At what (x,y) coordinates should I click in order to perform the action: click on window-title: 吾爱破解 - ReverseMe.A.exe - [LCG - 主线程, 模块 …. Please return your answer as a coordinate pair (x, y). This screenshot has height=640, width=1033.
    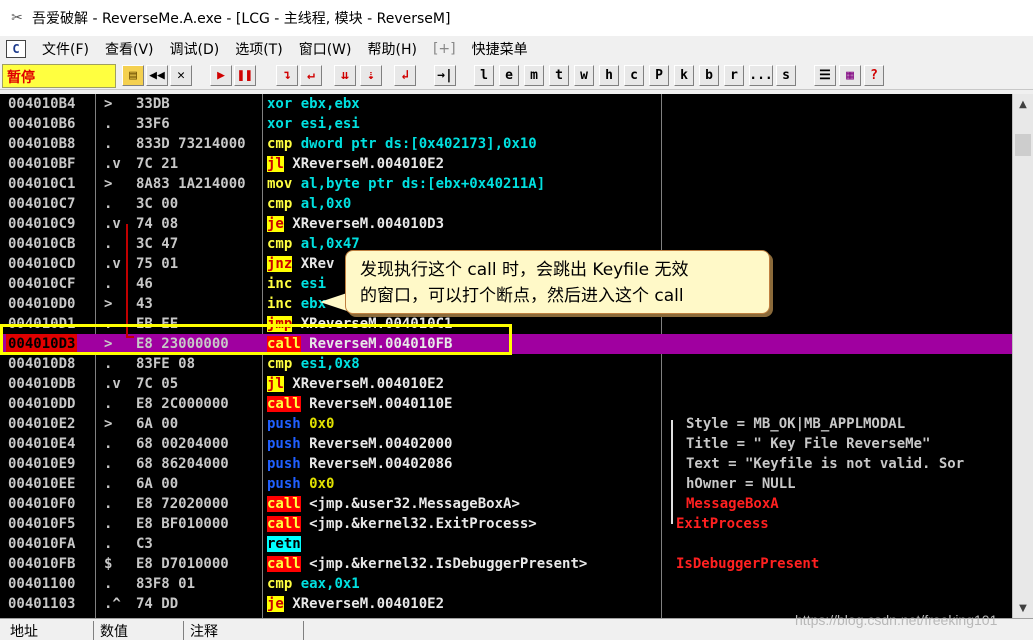
    Looking at the image, I should click on (241, 19).